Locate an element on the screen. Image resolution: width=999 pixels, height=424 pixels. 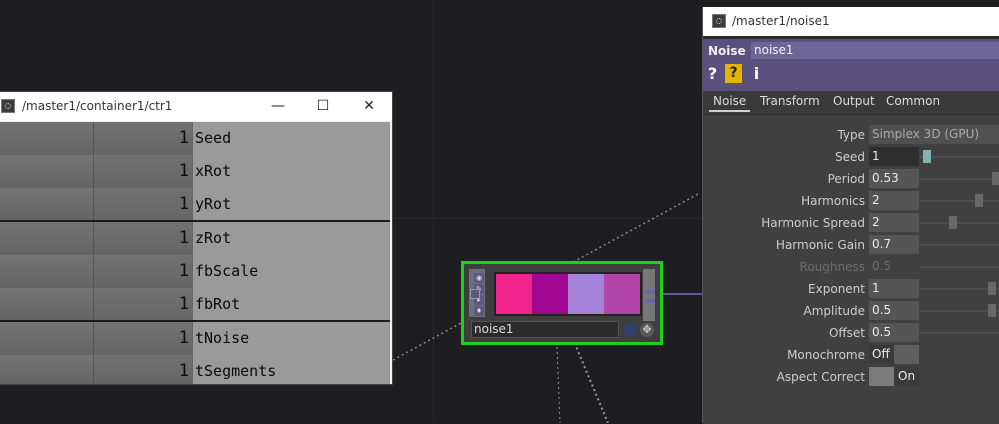
period-field: 0.53 is located at coordinates (894, 178).